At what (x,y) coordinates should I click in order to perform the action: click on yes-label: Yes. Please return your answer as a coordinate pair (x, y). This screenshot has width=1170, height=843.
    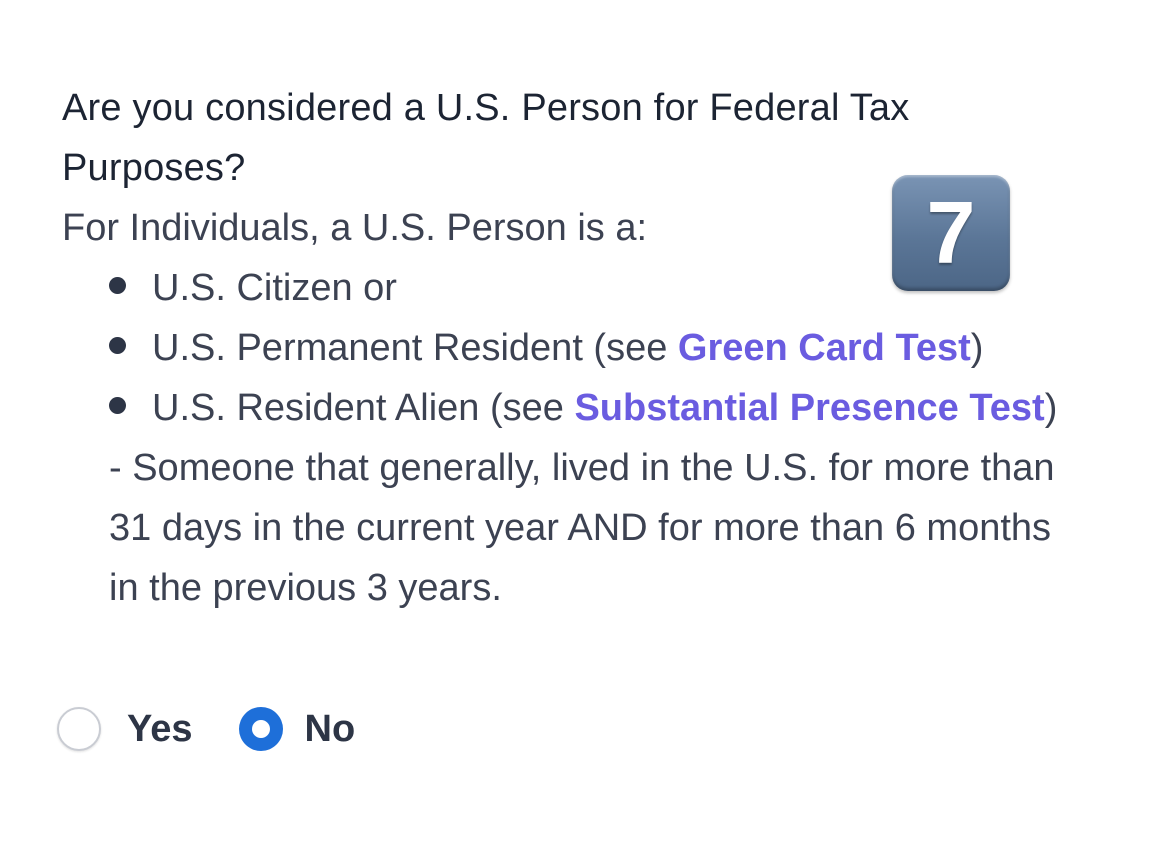
    Looking at the image, I should click on (160, 729).